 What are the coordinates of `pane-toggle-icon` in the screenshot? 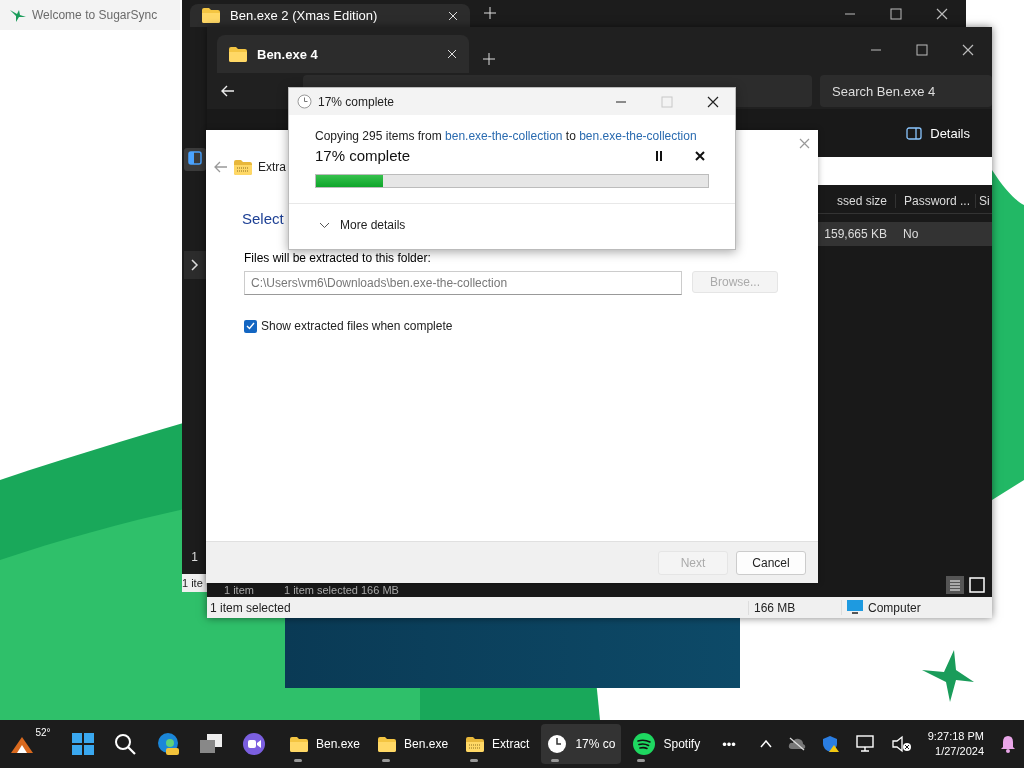 It's located at (194, 158).